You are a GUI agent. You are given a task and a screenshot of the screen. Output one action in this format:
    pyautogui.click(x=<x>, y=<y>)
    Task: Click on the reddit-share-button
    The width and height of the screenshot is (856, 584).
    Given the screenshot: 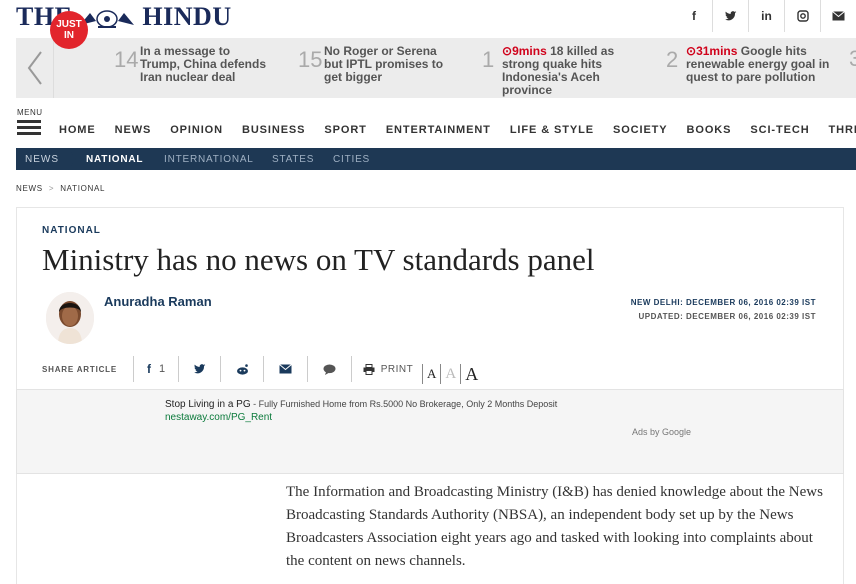 What is the action you would take?
    pyautogui.click(x=241, y=369)
    